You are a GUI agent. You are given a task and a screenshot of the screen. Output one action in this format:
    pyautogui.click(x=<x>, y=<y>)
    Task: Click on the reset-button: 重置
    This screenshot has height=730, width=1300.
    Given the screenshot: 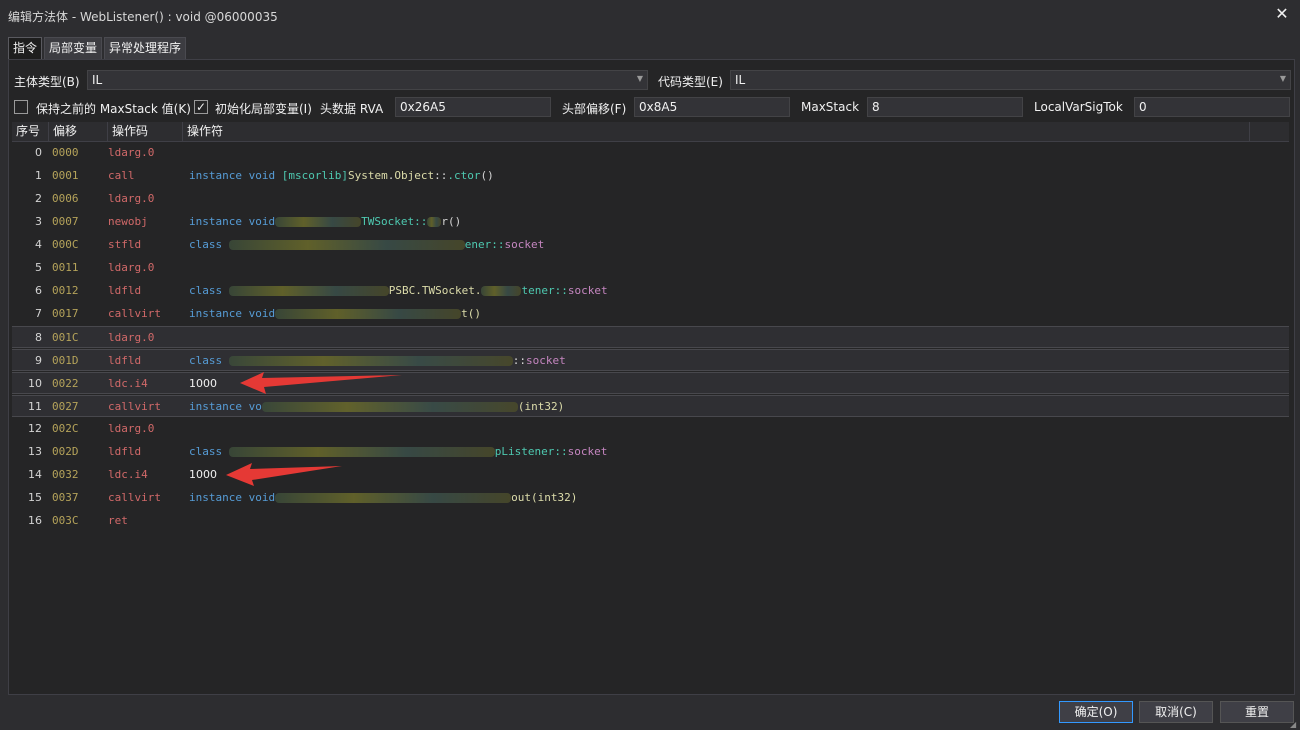 What is the action you would take?
    pyautogui.click(x=1257, y=712)
    